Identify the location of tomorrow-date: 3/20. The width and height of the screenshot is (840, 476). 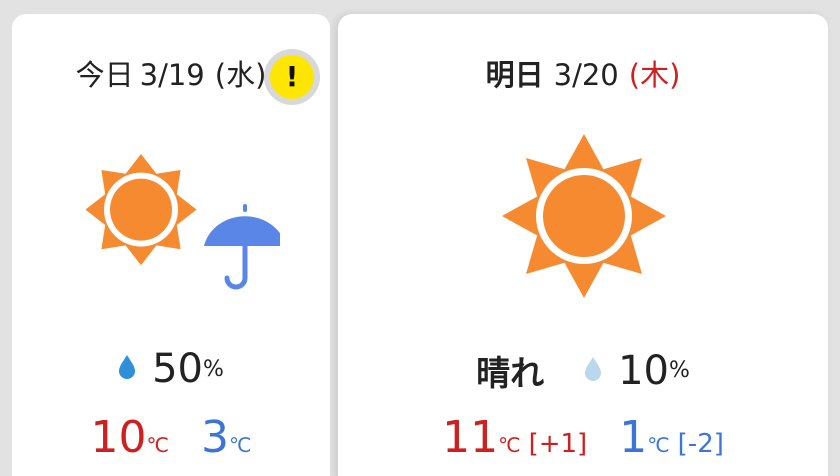
(586, 75).